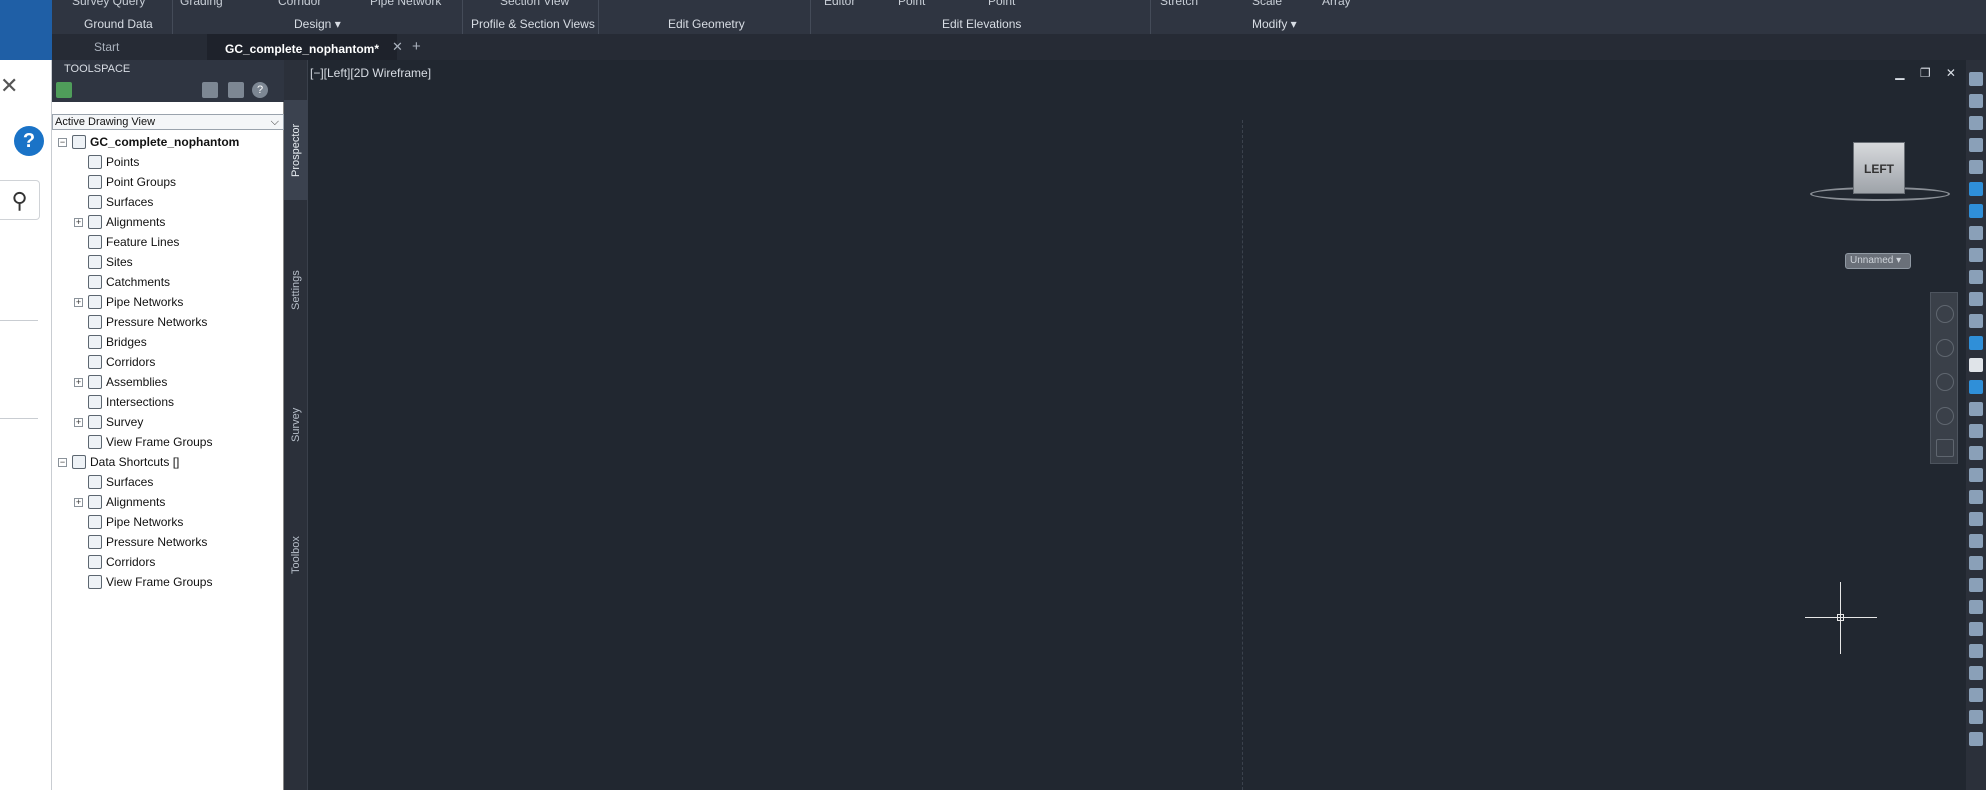  Describe the element at coordinates (168, 142) in the screenshot. I see `tree-root: − GC_complete_nophantom` at that location.